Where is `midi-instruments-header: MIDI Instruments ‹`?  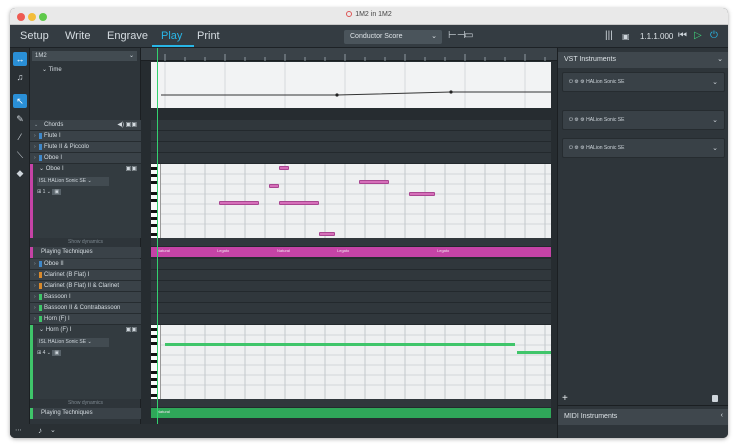 midi-instruments-header: MIDI Instruments ‹ is located at coordinates (643, 417).